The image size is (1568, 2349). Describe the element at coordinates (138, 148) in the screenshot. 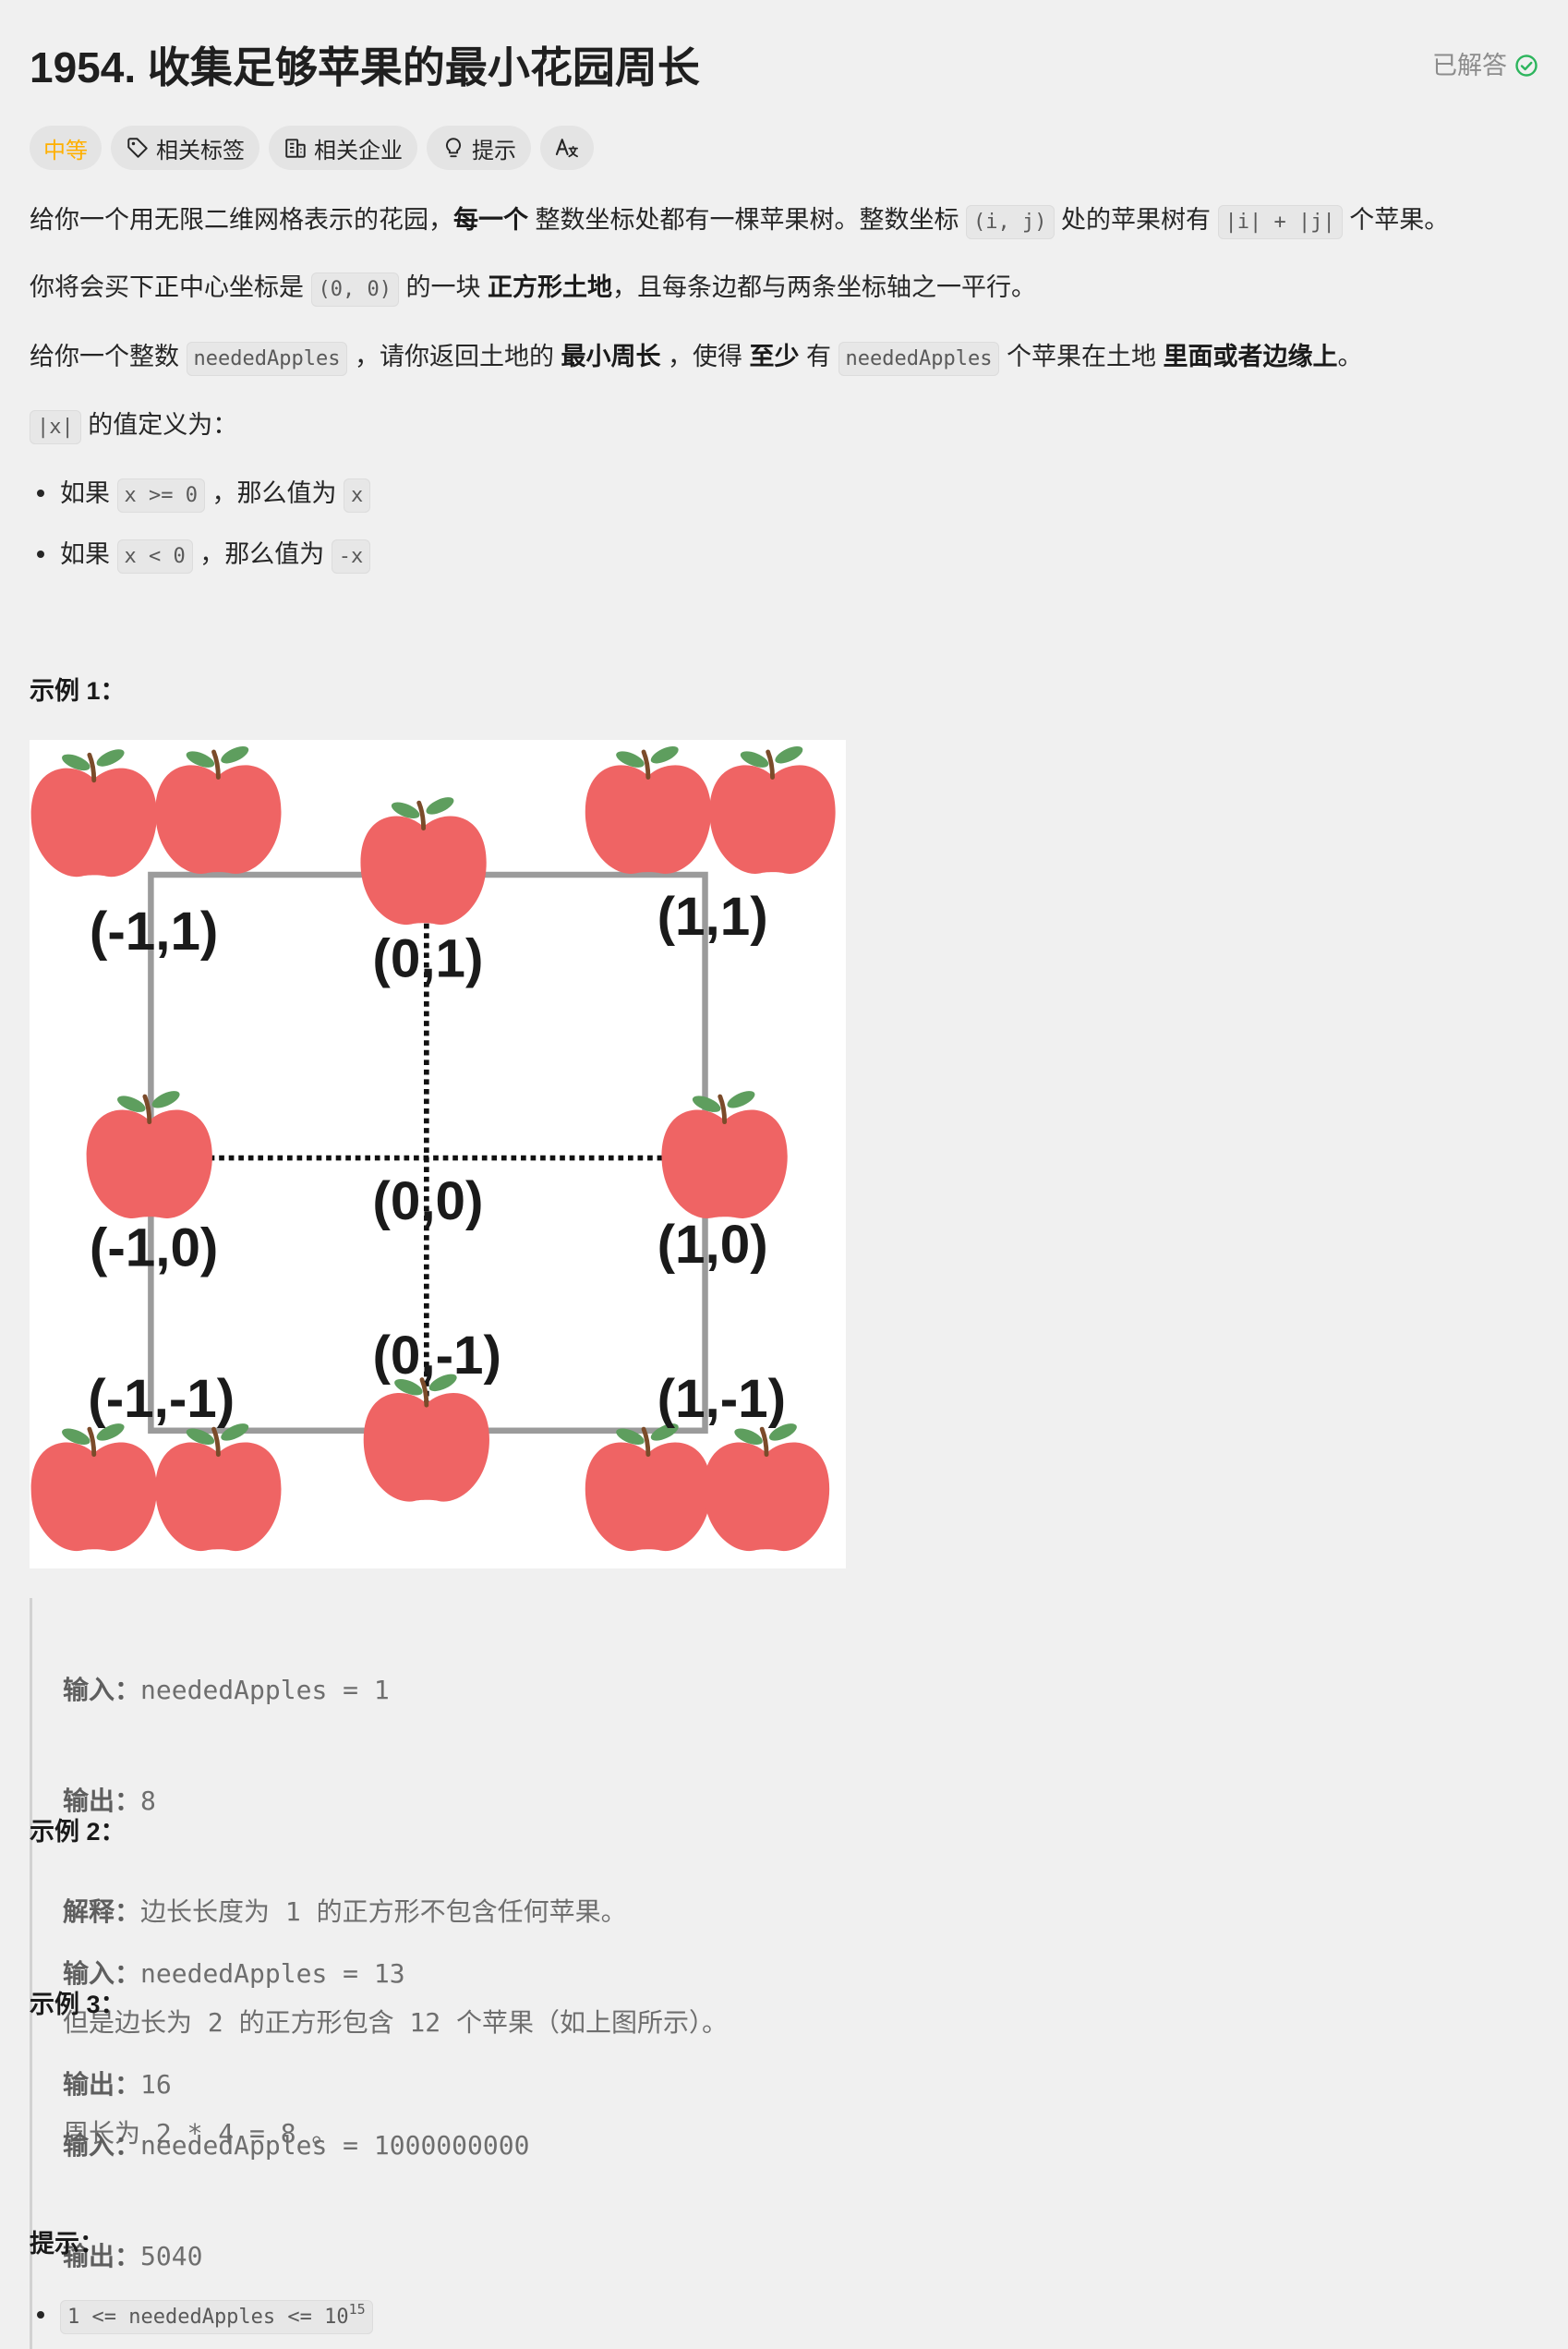

I see `tag-icon` at that location.